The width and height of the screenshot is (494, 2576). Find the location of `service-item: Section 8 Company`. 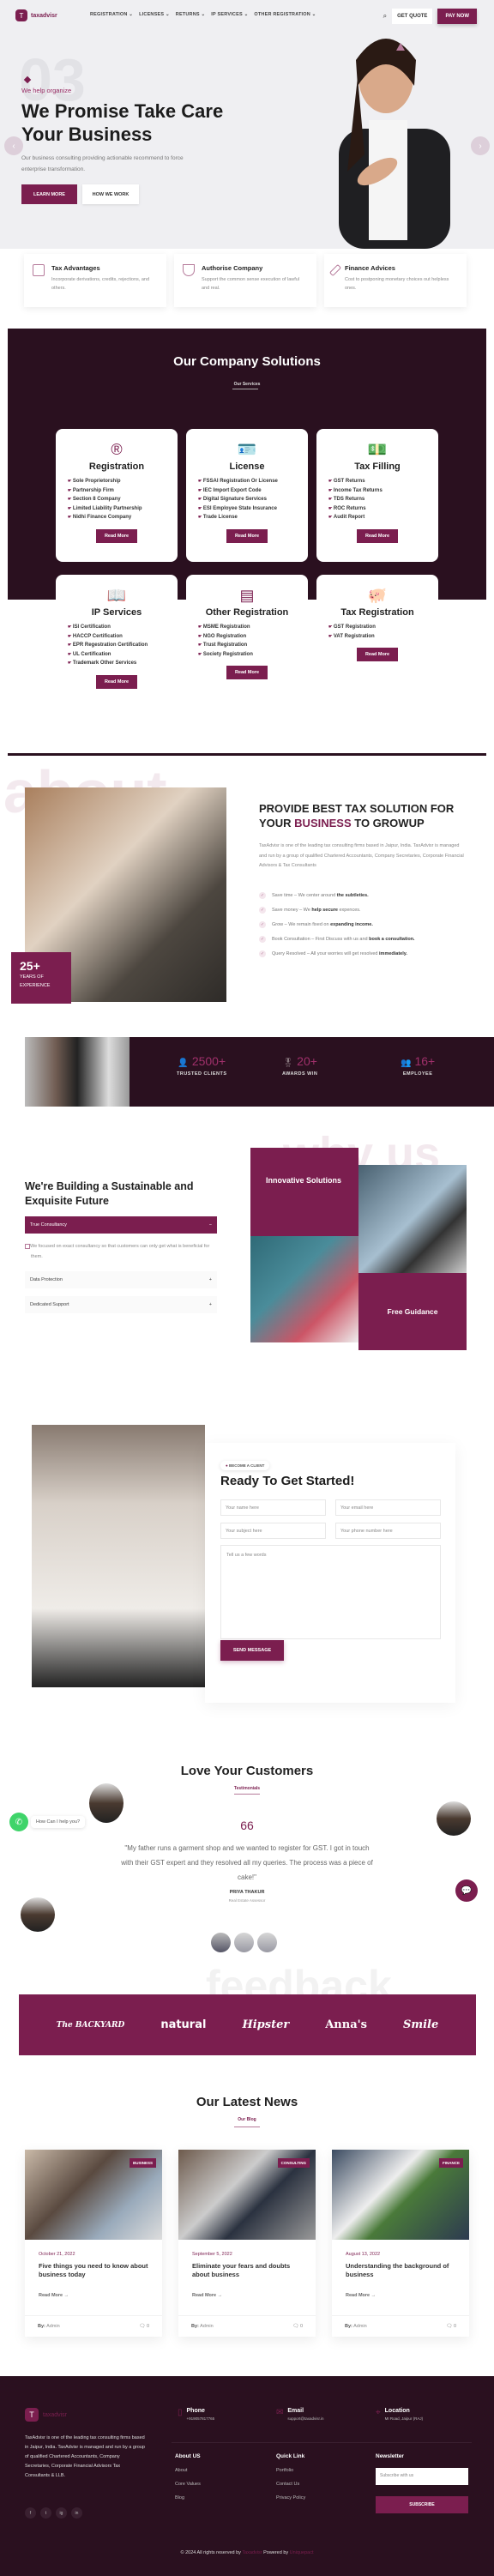

service-item: Section 8 Company is located at coordinates (123, 499).